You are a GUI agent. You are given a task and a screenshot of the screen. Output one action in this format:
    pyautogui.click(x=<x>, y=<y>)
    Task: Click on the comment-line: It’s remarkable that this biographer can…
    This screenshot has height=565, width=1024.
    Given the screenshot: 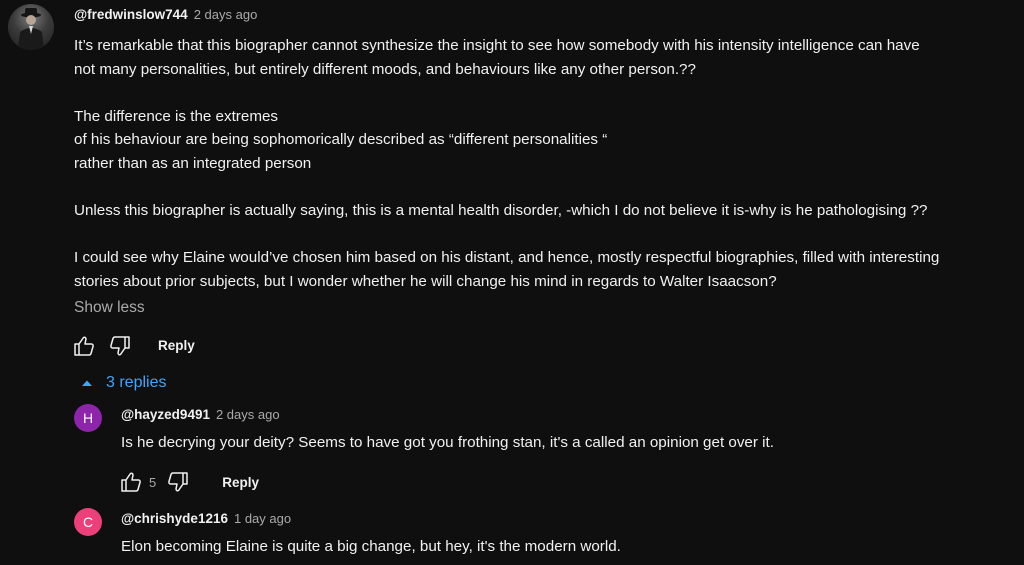 What is the action you would take?
    pyautogui.click(x=497, y=45)
    